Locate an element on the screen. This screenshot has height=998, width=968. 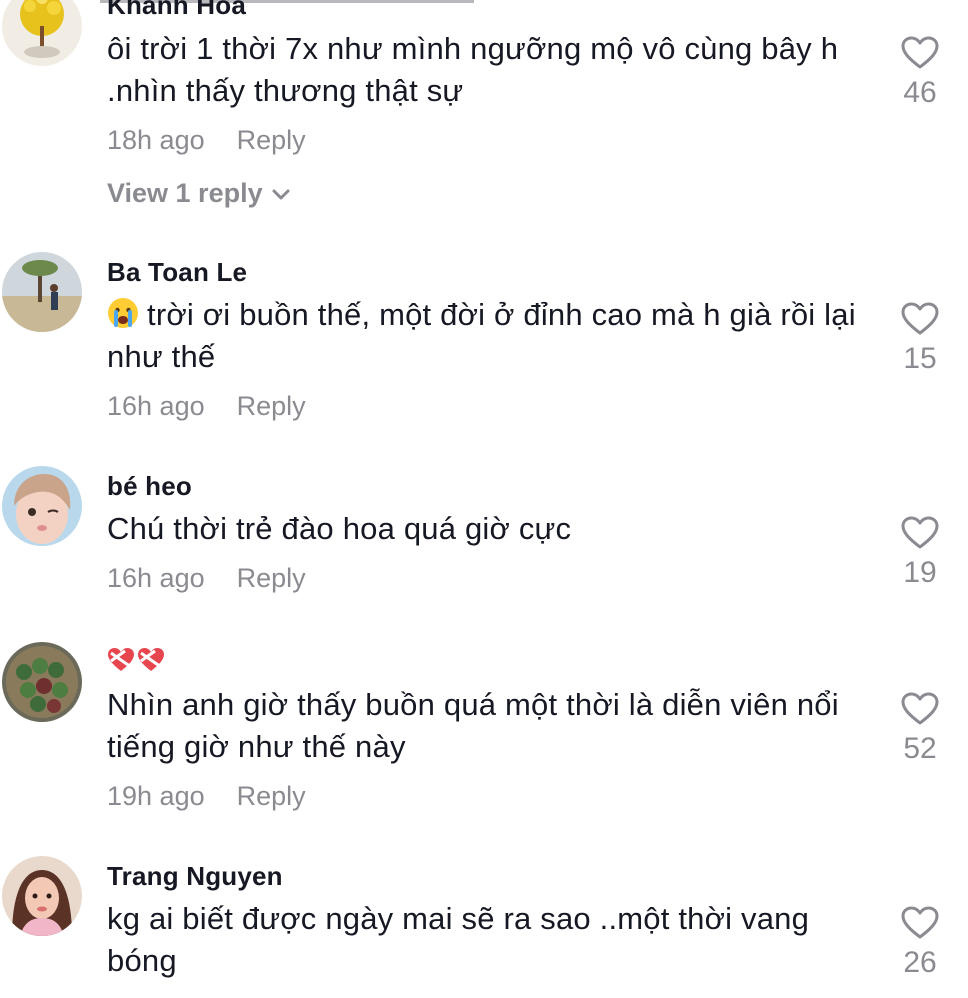
view-replies-button: View 1 reply is located at coordinates (199, 193).